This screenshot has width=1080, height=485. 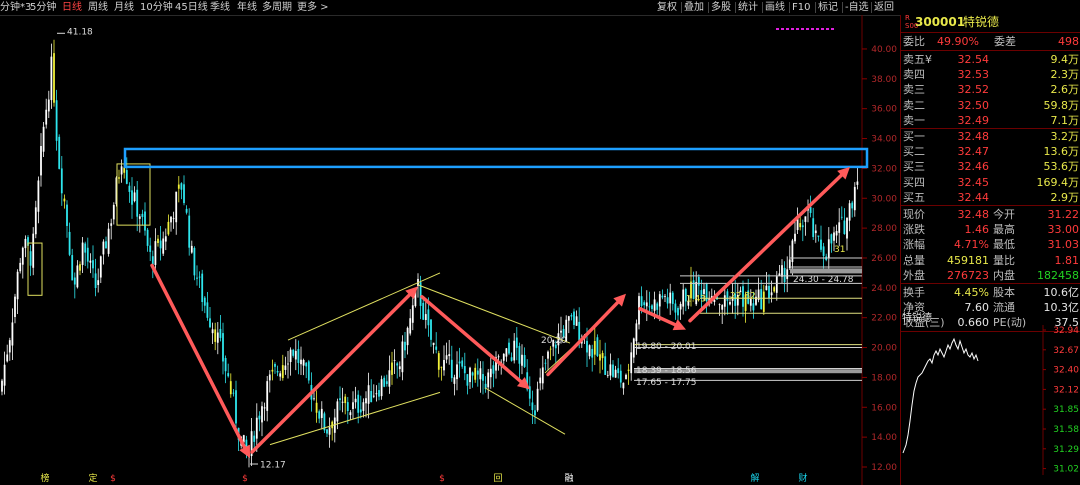 What do you see at coordinates (884, 169) in the screenshot?
I see `price-tick-label: 32.00` at bounding box center [884, 169].